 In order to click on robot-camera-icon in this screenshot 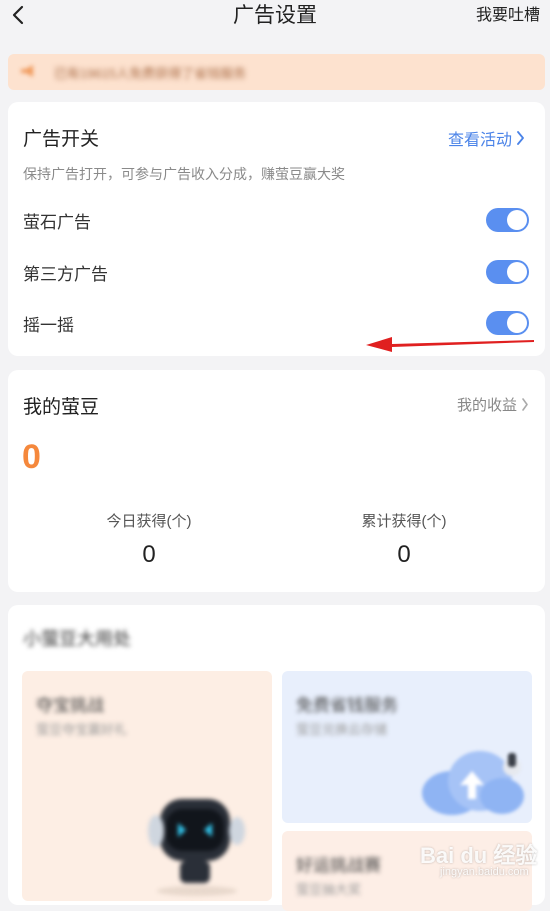, I will do `click(196, 847)`.